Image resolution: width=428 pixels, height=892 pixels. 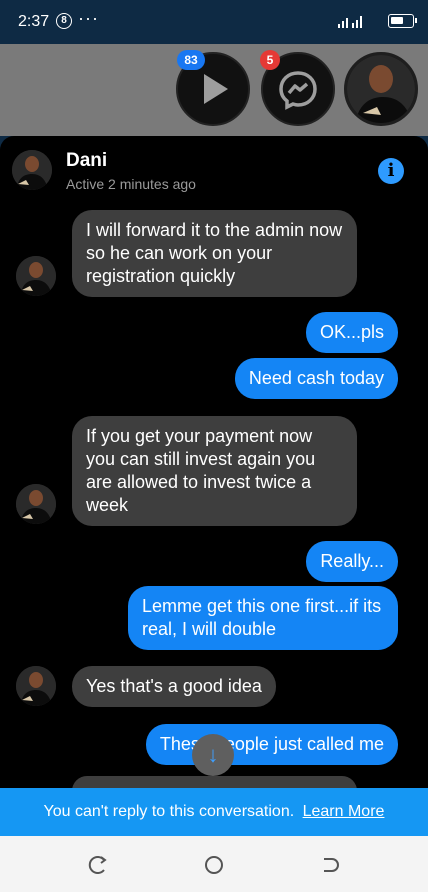 I want to click on recent-apps-icon, so click(x=97, y=865).